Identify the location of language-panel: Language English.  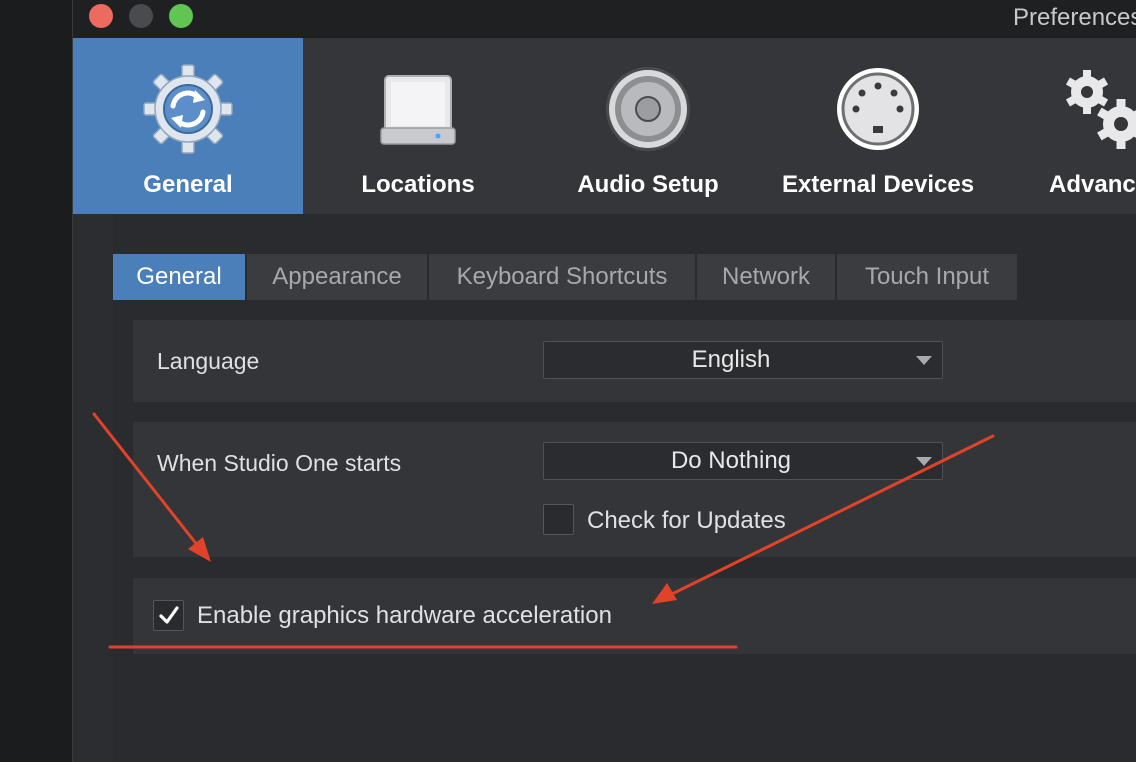
(634, 361).